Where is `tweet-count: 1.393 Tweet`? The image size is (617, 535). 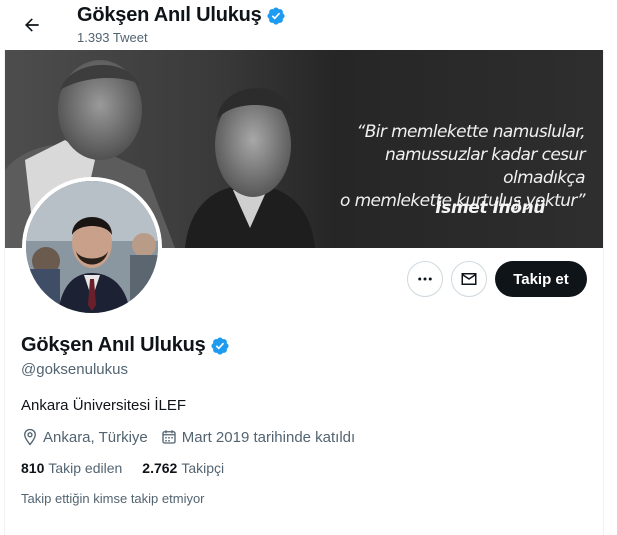
tweet-count: 1.393 Tweet is located at coordinates (112, 37).